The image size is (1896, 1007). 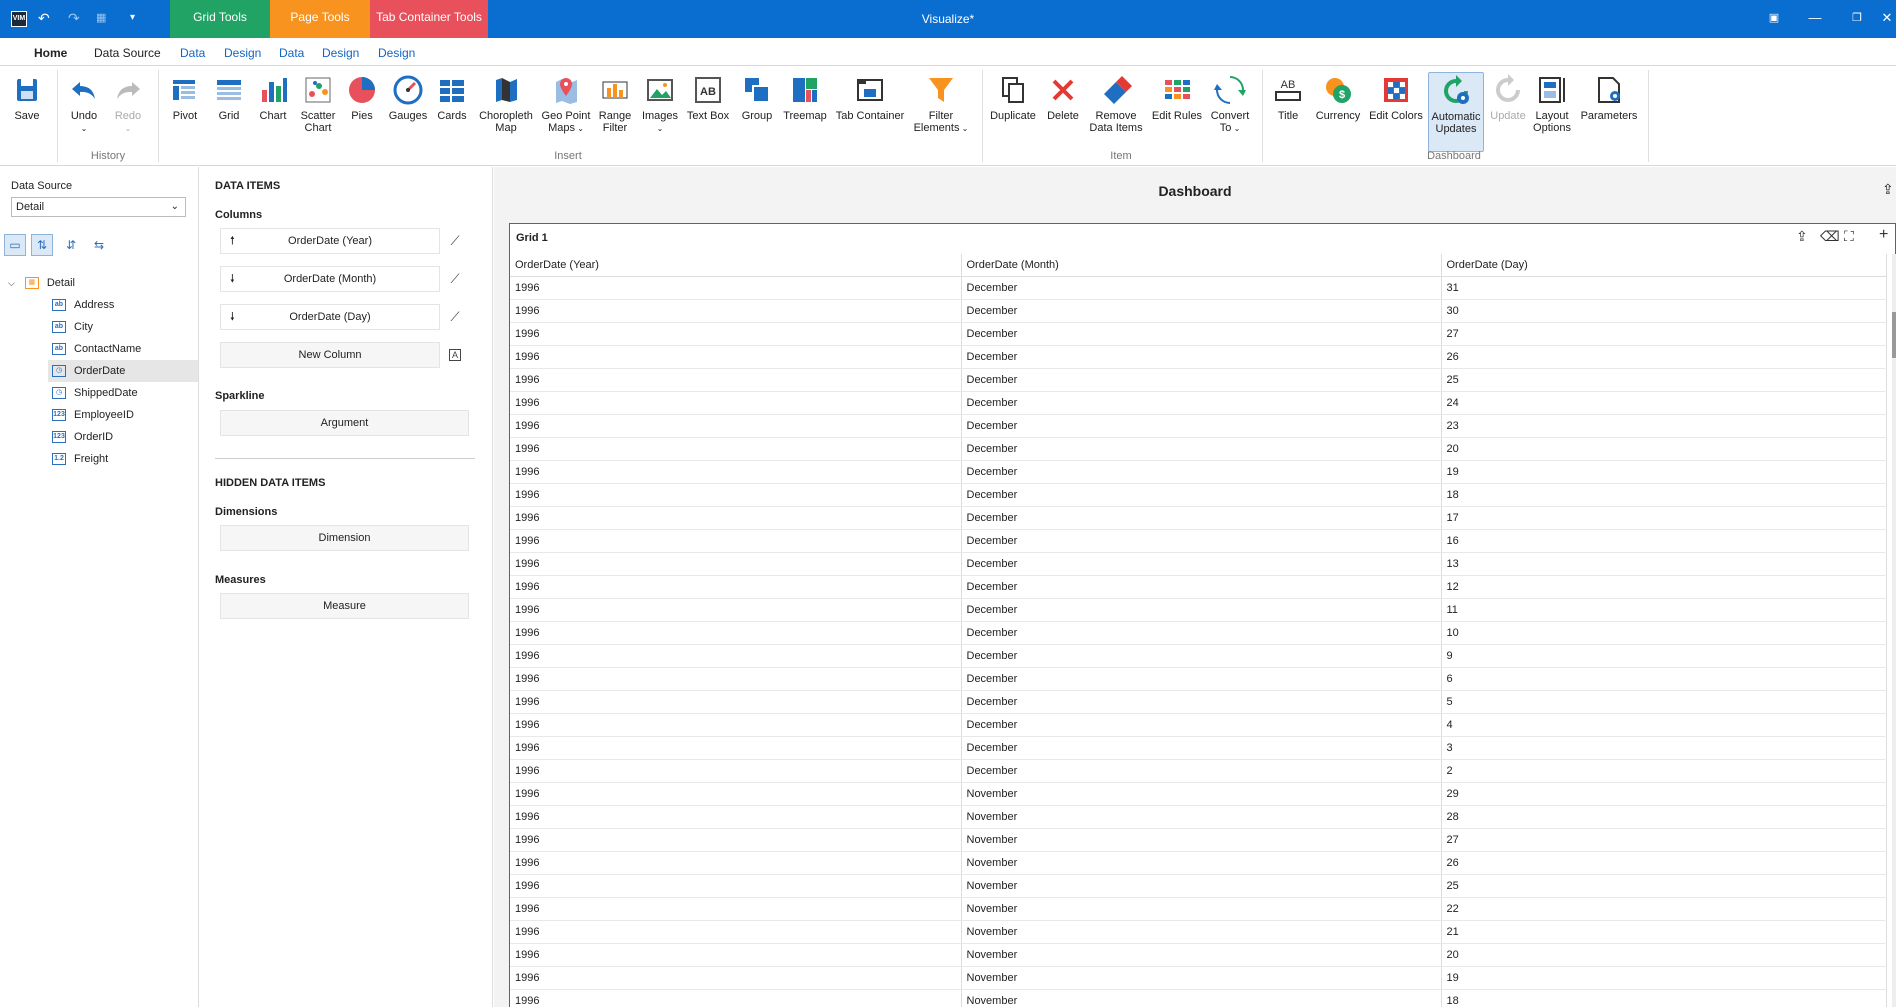 I want to click on tab-page-data: Data, so click(x=291, y=53).